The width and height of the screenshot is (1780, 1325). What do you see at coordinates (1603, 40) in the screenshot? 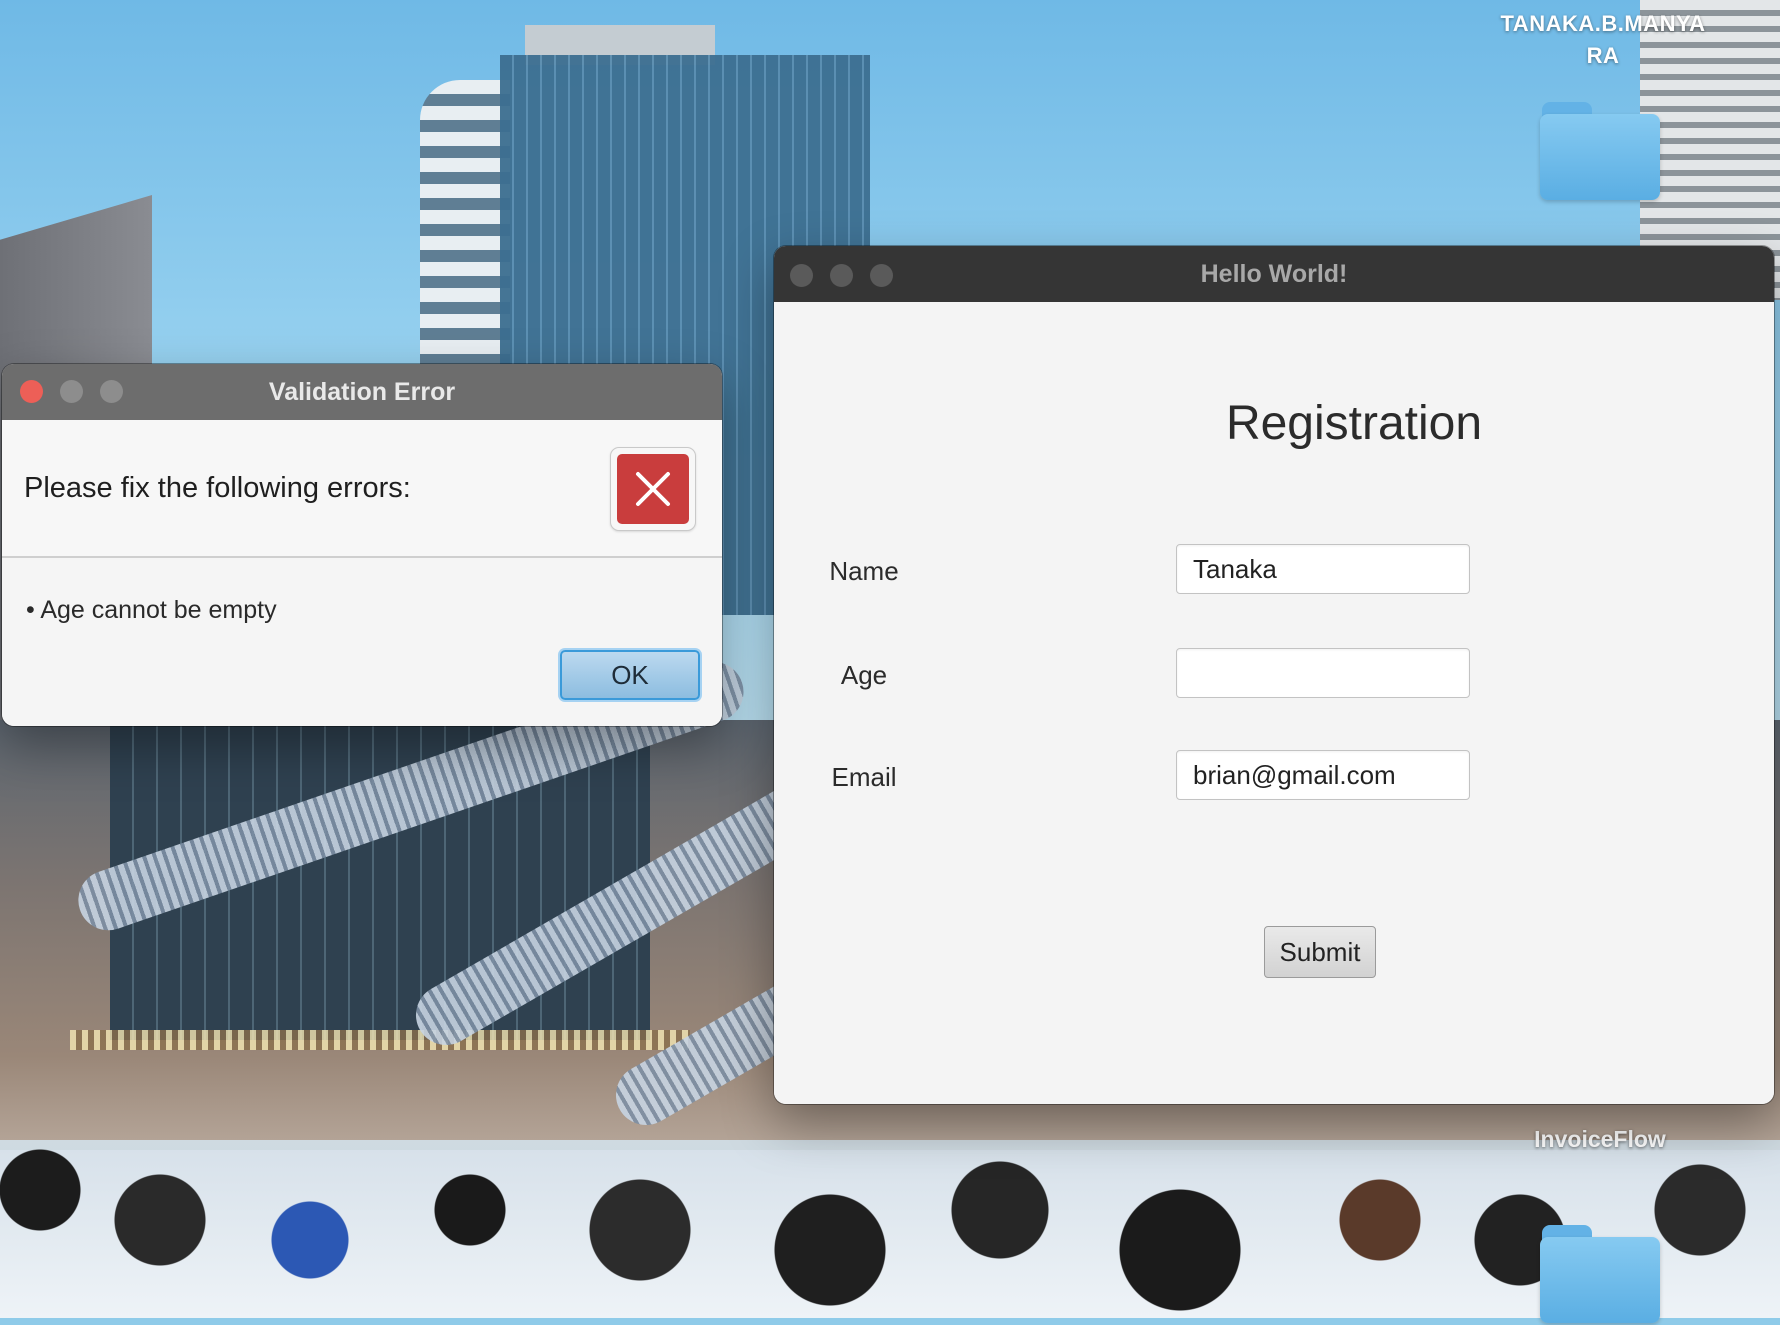
I see `desktop-user-label: TANAKA.B.MANYA RA` at bounding box center [1603, 40].